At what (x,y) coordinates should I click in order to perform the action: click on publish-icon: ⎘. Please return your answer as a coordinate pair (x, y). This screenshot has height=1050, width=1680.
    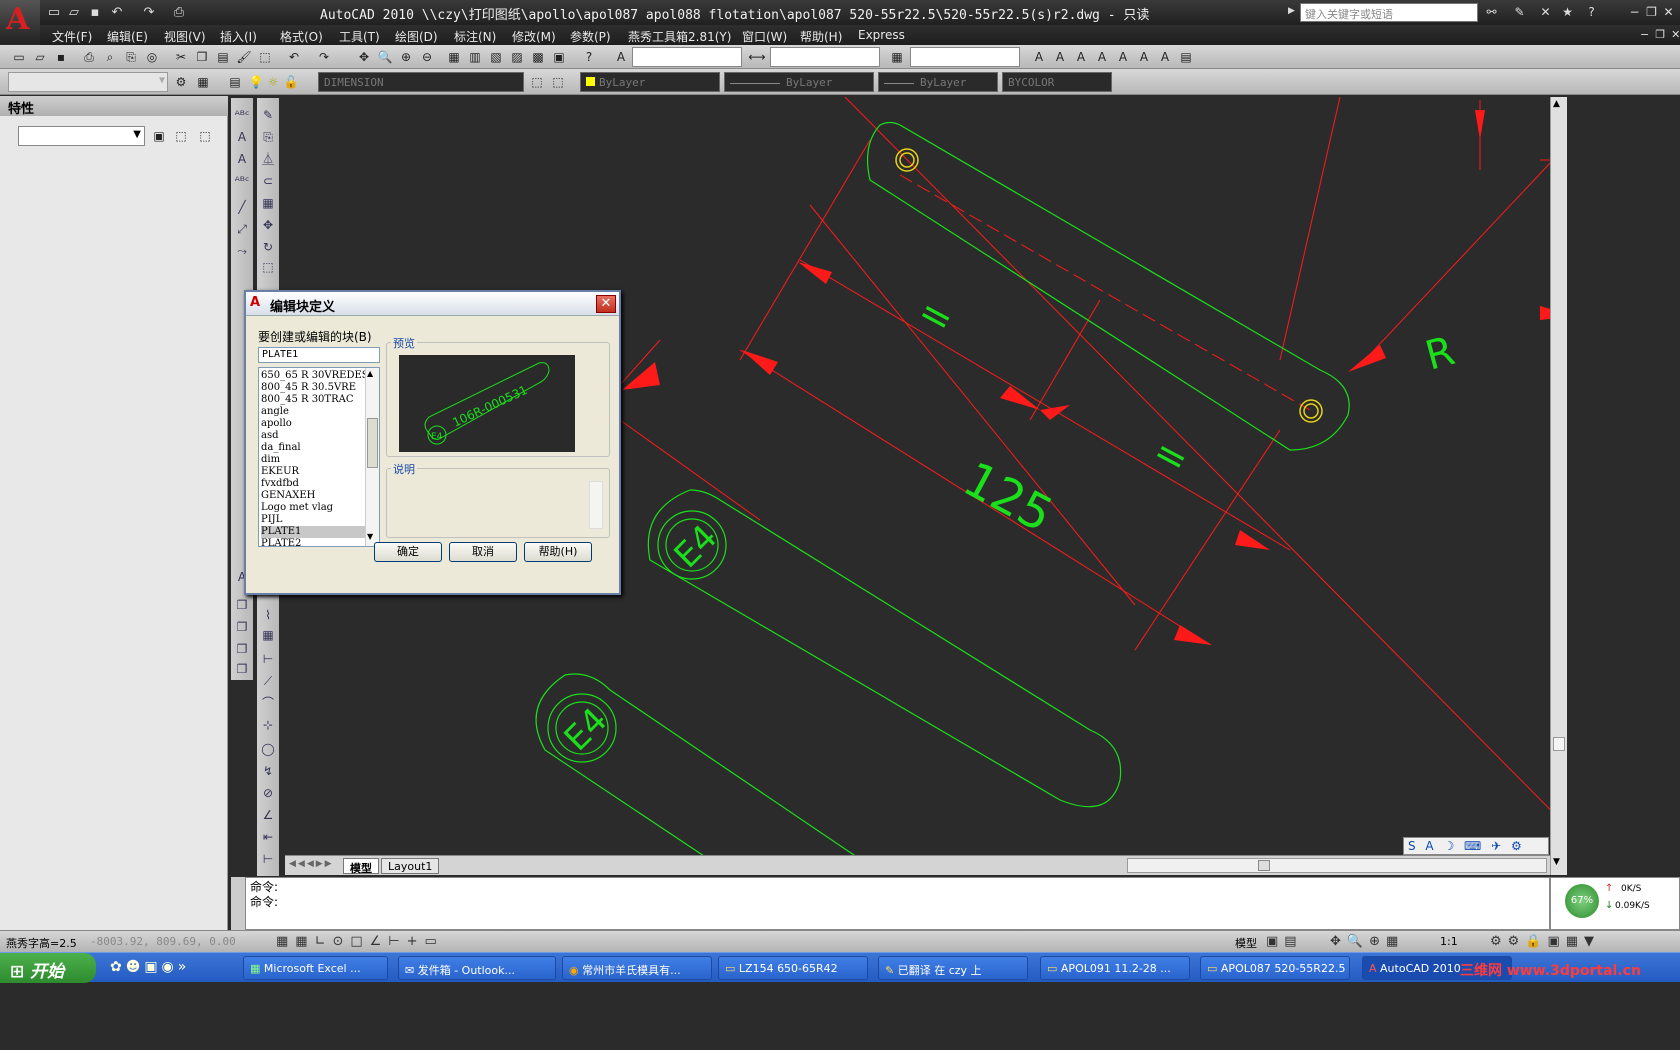
    Looking at the image, I should click on (131, 57).